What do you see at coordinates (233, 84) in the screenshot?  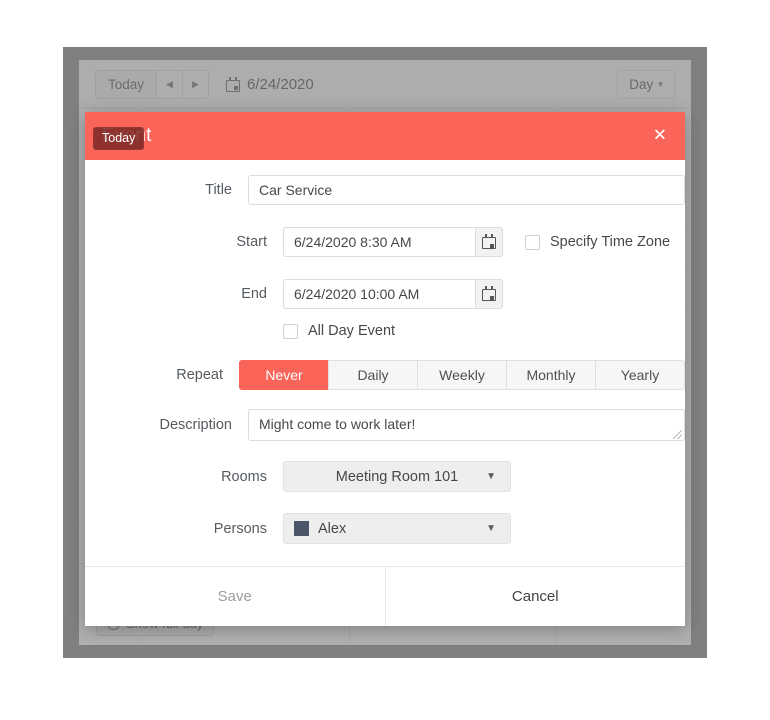 I see `calendar-icon` at bounding box center [233, 84].